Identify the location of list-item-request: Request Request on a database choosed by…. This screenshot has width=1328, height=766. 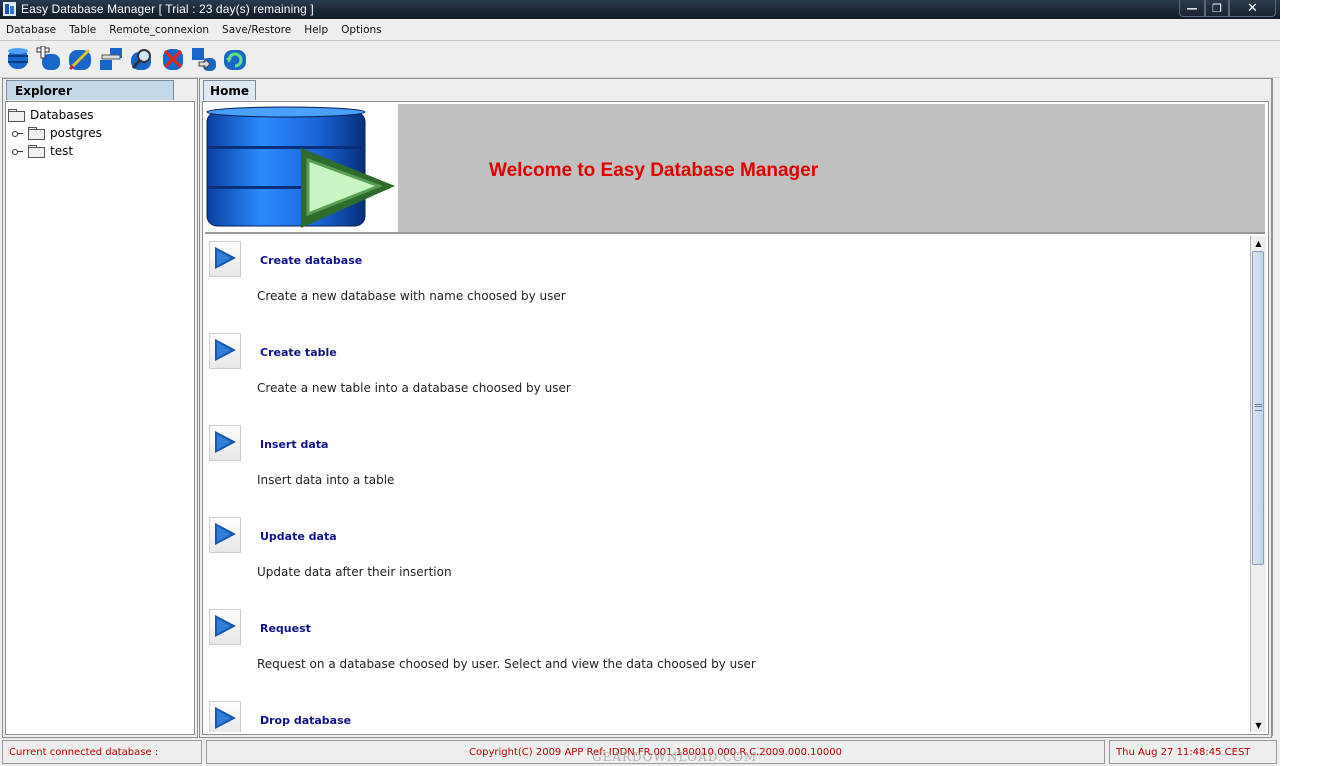
(724, 650).